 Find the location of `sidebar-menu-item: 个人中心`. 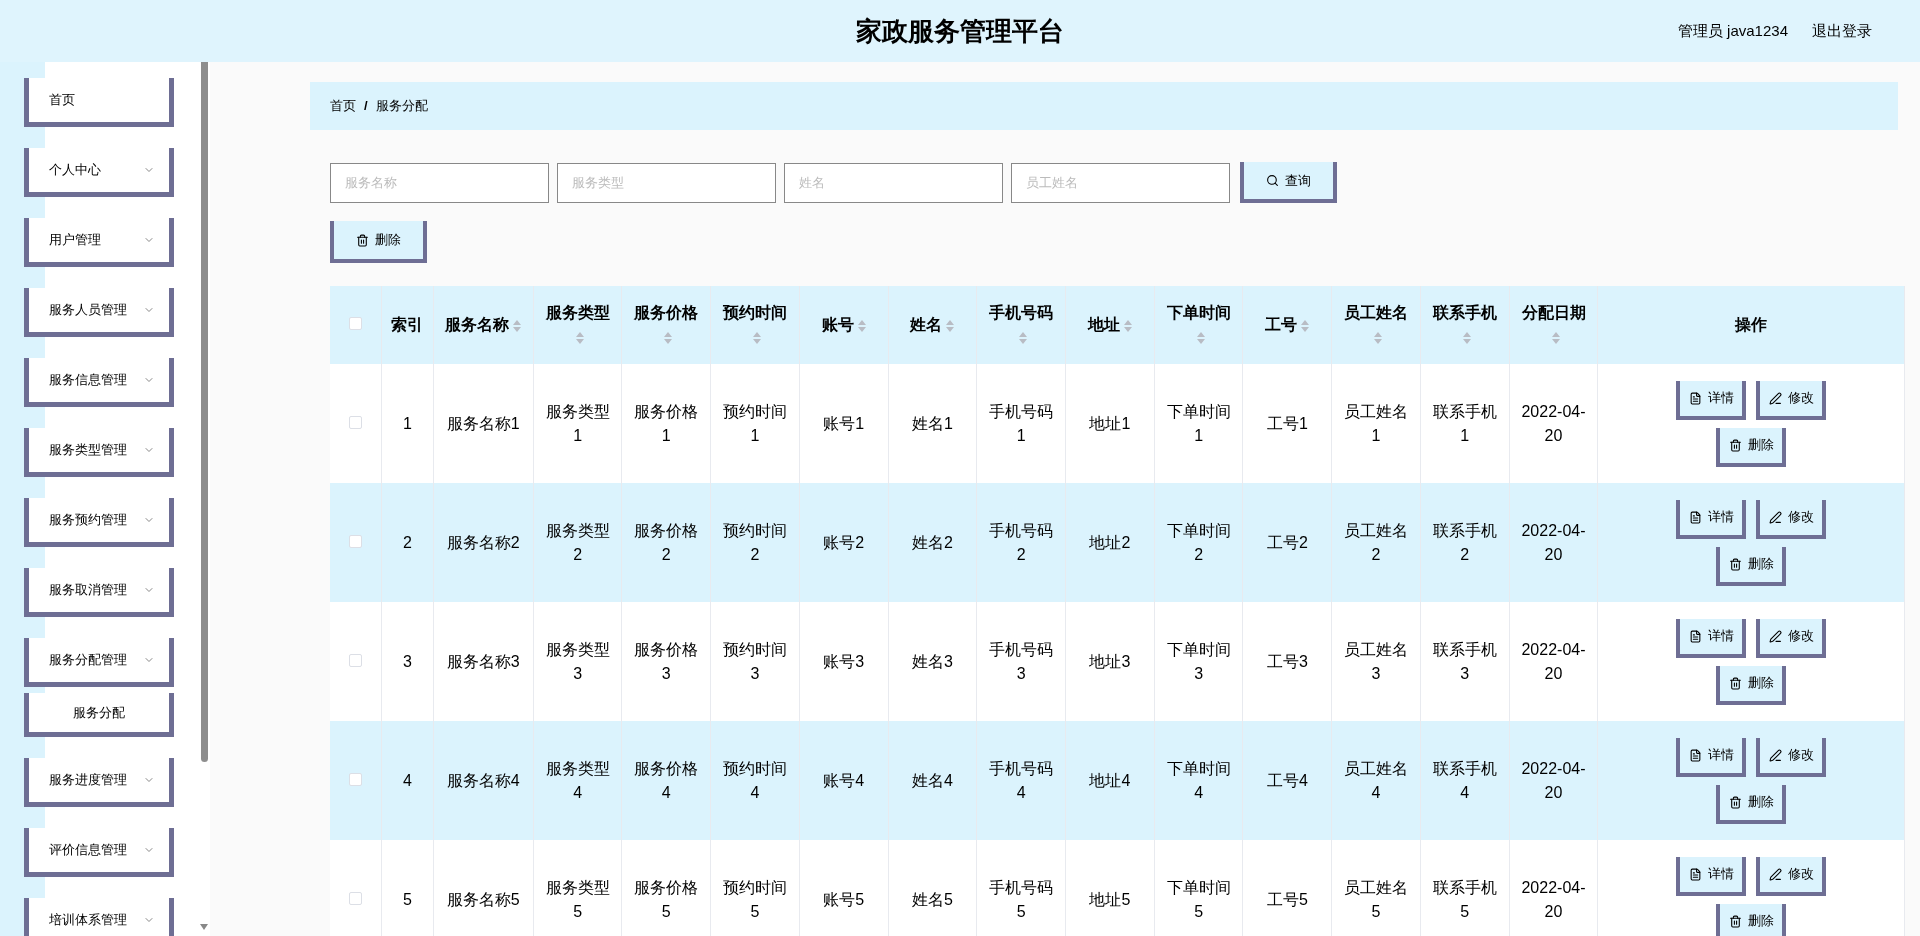

sidebar-menu-item: 个人中心 is located at coordinates (99, 172).